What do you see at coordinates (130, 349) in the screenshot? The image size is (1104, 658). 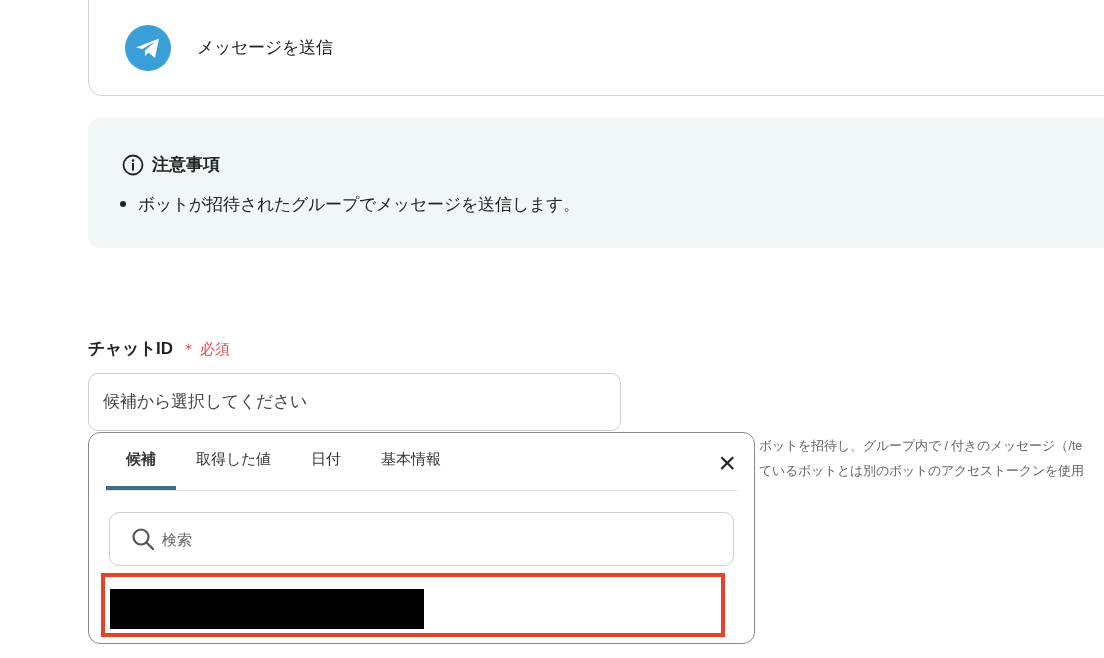 I see `field-label: チャットID` at bounding box center [130, 349].